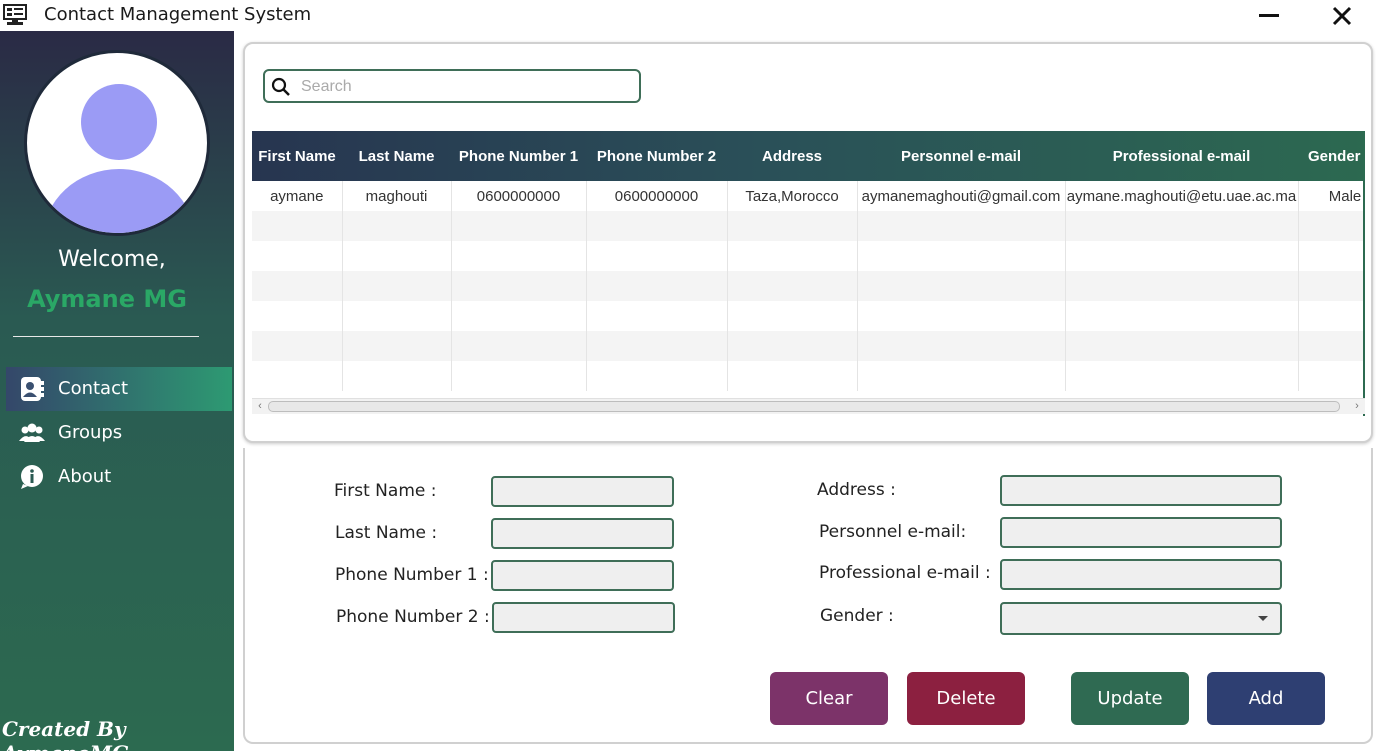  What do you see at coordinates (1342, 16) in the screenshot?
I see `close-button` at bounding box center [1342, 16].